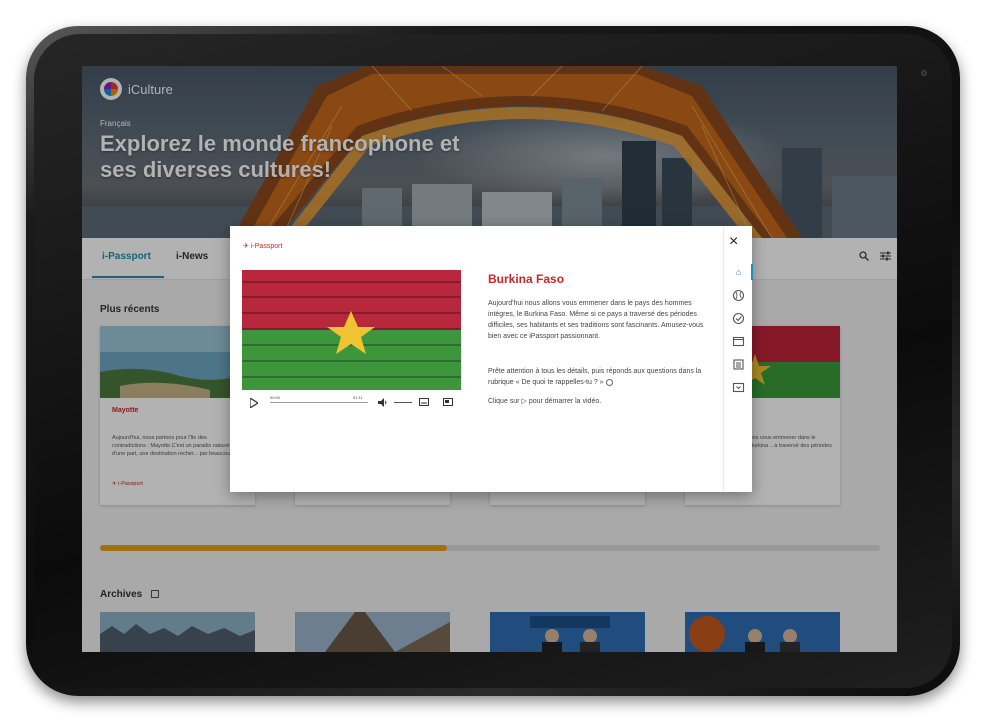 The height and width of the screenshot is (720, 985). I want to click on burkina-flag-video, so click(351, 330).